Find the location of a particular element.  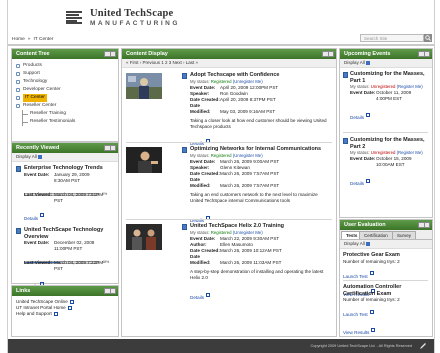

tree-item-reseller-testimonials: Reseller Testimonials is located at coordinates (65, 122).